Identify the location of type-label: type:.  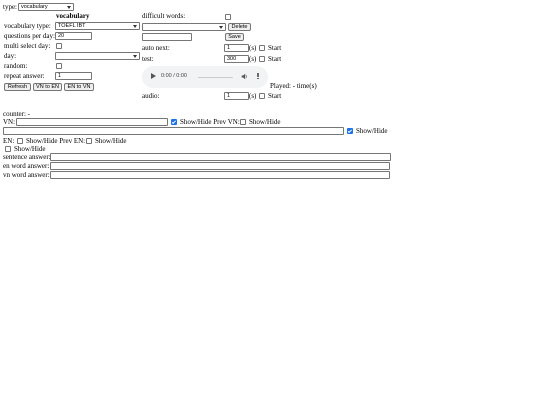
(10, 7).